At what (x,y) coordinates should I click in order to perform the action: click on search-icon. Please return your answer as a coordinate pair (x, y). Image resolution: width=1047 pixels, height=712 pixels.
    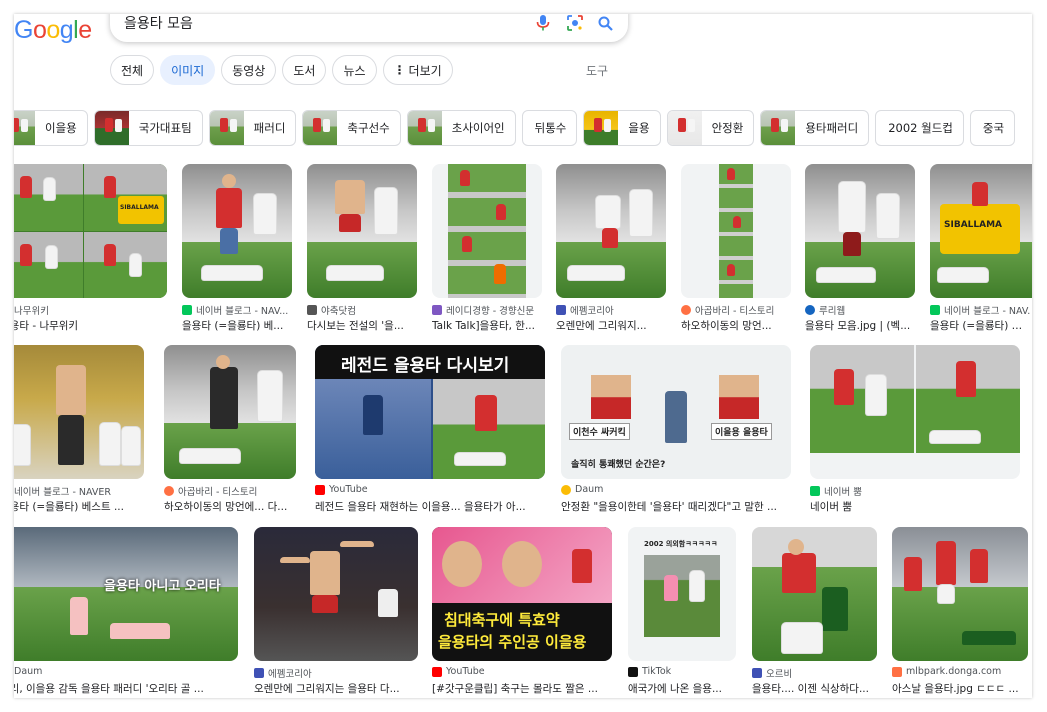
    Looking at the image, I should click on (605, 23).